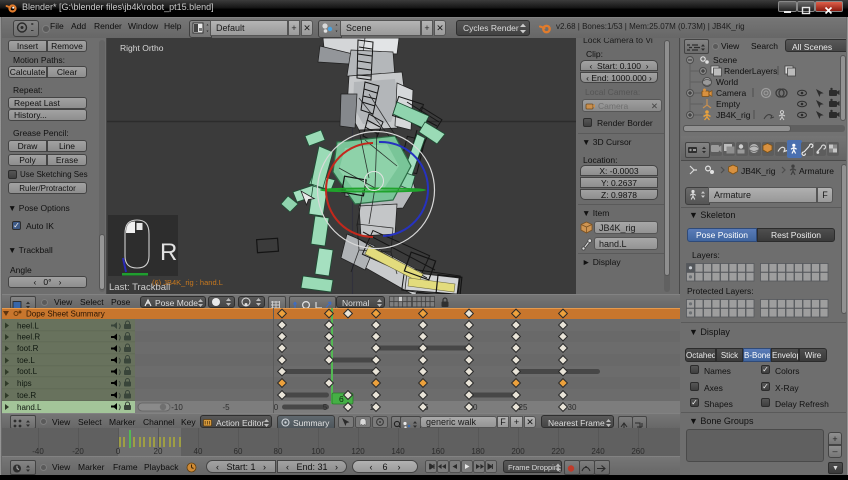 Image resolution: width=848 pixels, height=480 pixels. What do you see at coordinates (598, 451) in the screenshot?
I see `svg-text: 240` at bounding box center [598, 451].